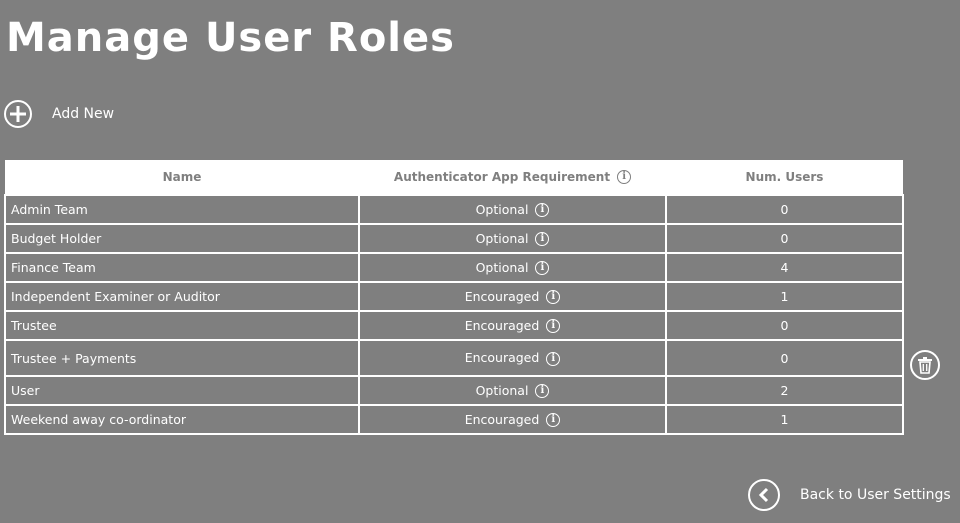 Image resolution: width=960 pixels, height=523 pixels. Describe the element at coordinates (182, 419) in the screenshot. I see `role-name: Weekend away co-ordinator` at that location.